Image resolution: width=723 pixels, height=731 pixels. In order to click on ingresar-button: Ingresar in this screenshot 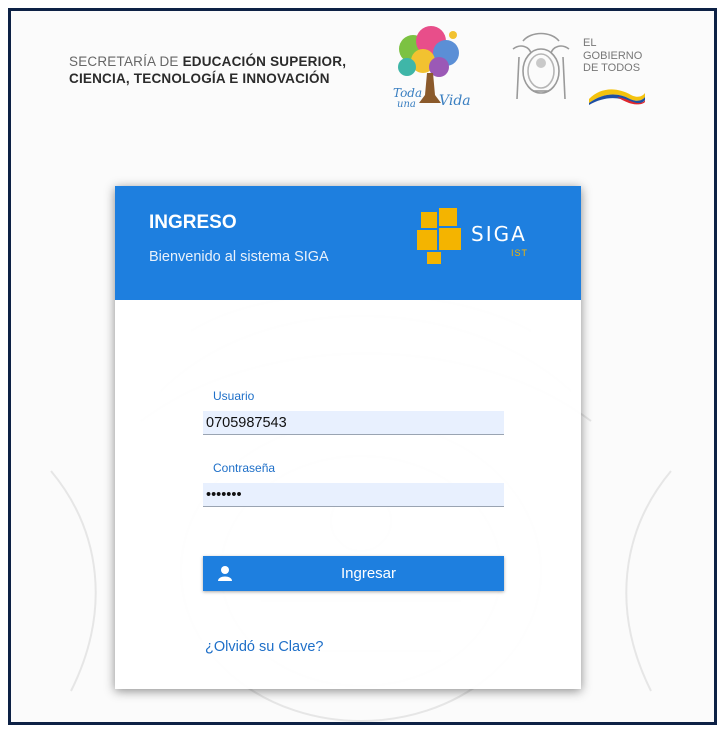, I will do `click(353, 573)`.